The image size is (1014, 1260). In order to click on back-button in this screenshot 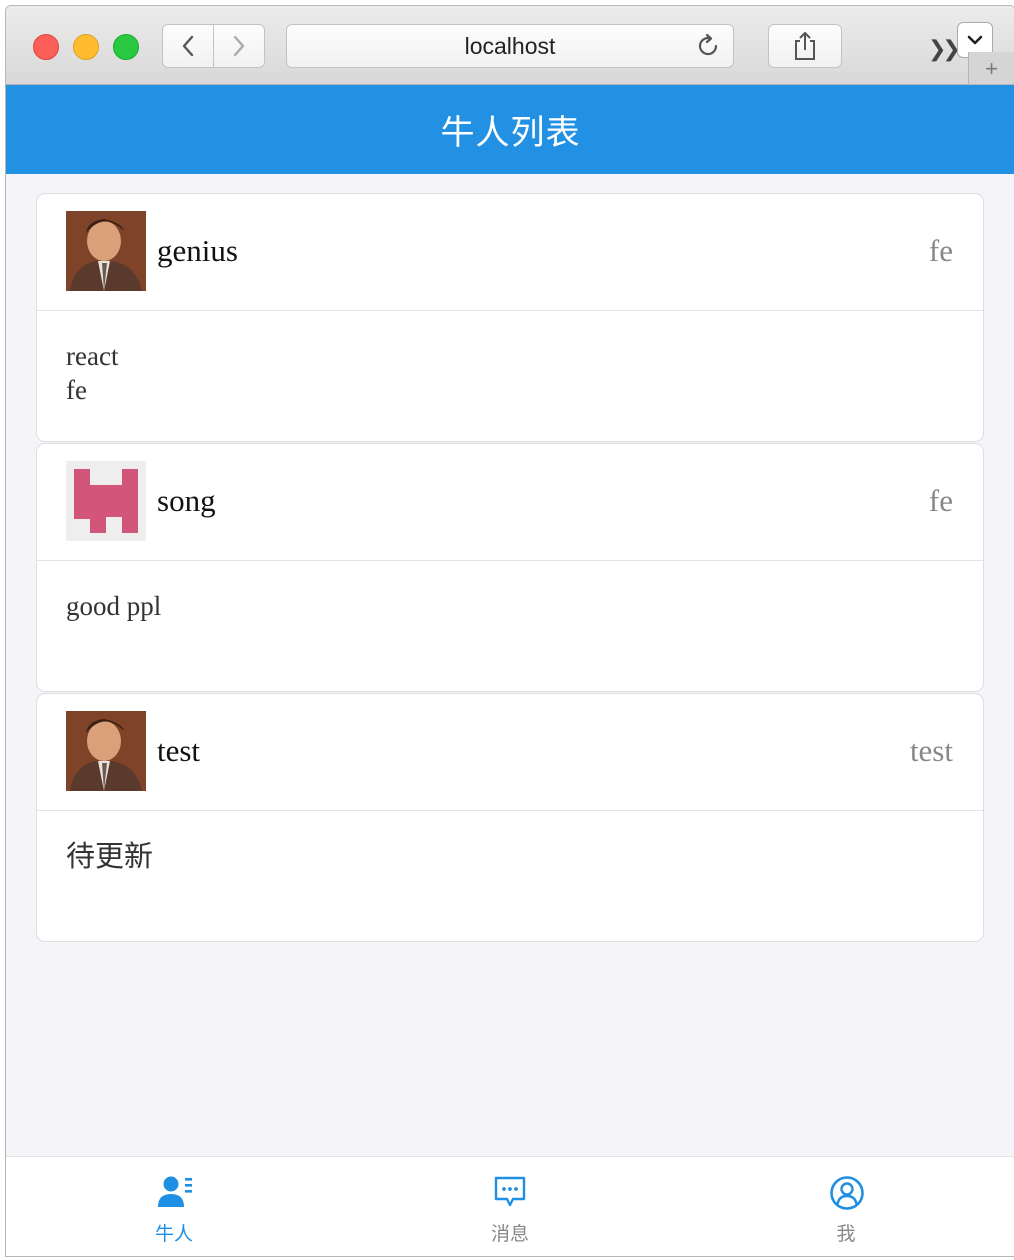, I will do `click(188, 46)`.